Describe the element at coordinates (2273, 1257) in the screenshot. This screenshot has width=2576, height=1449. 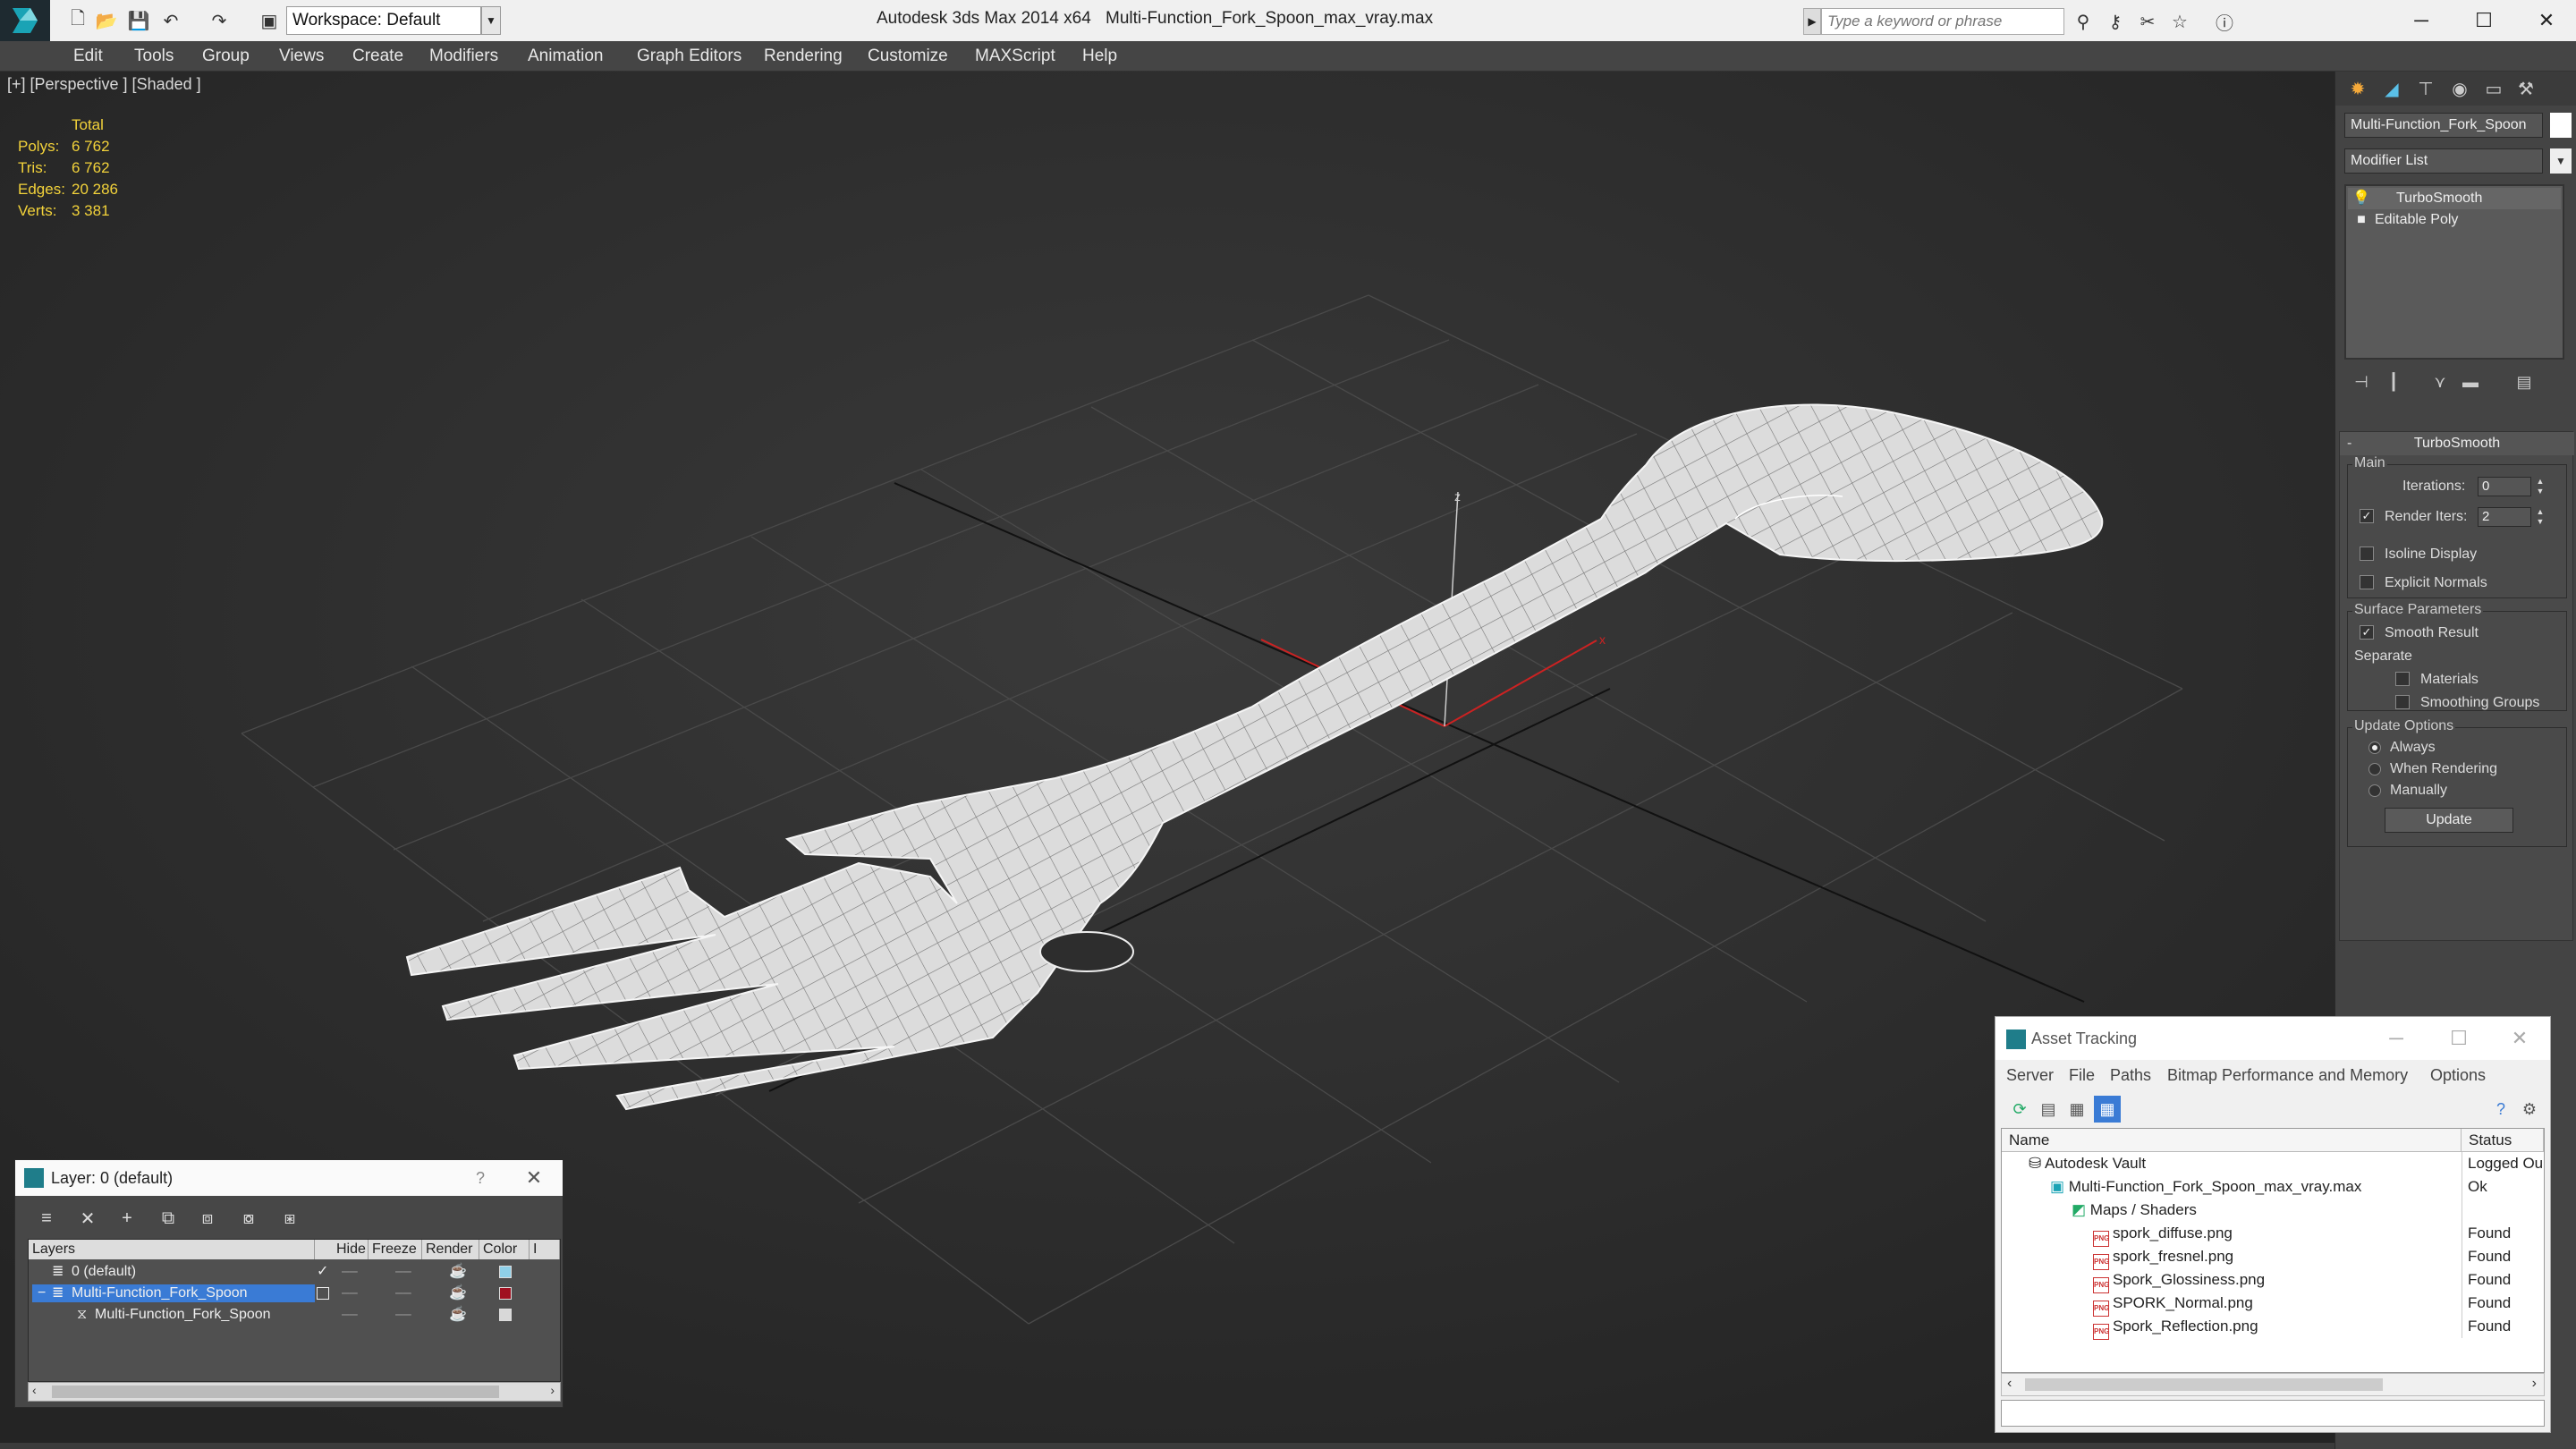
I see `asset-row-fresnel: PNG spork_fresnel.png Found` at that location.